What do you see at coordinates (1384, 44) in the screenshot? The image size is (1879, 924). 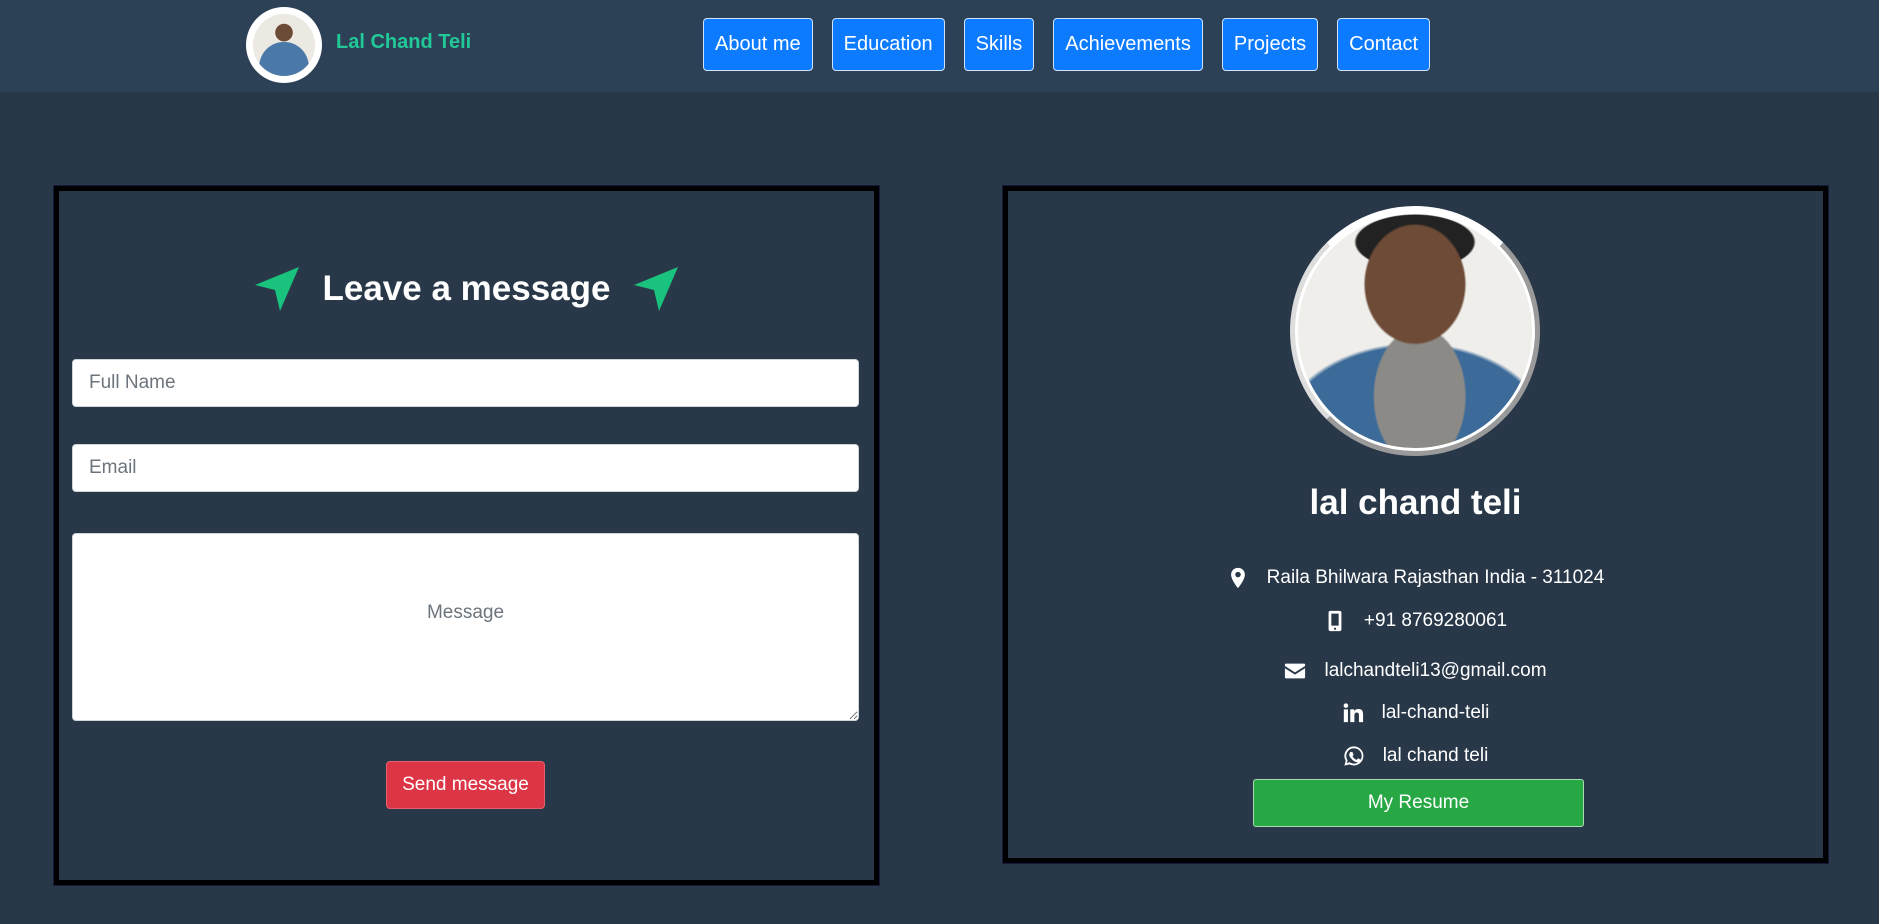 I see `nav-contact-button: Contact` at bounding box center [1384, 44].